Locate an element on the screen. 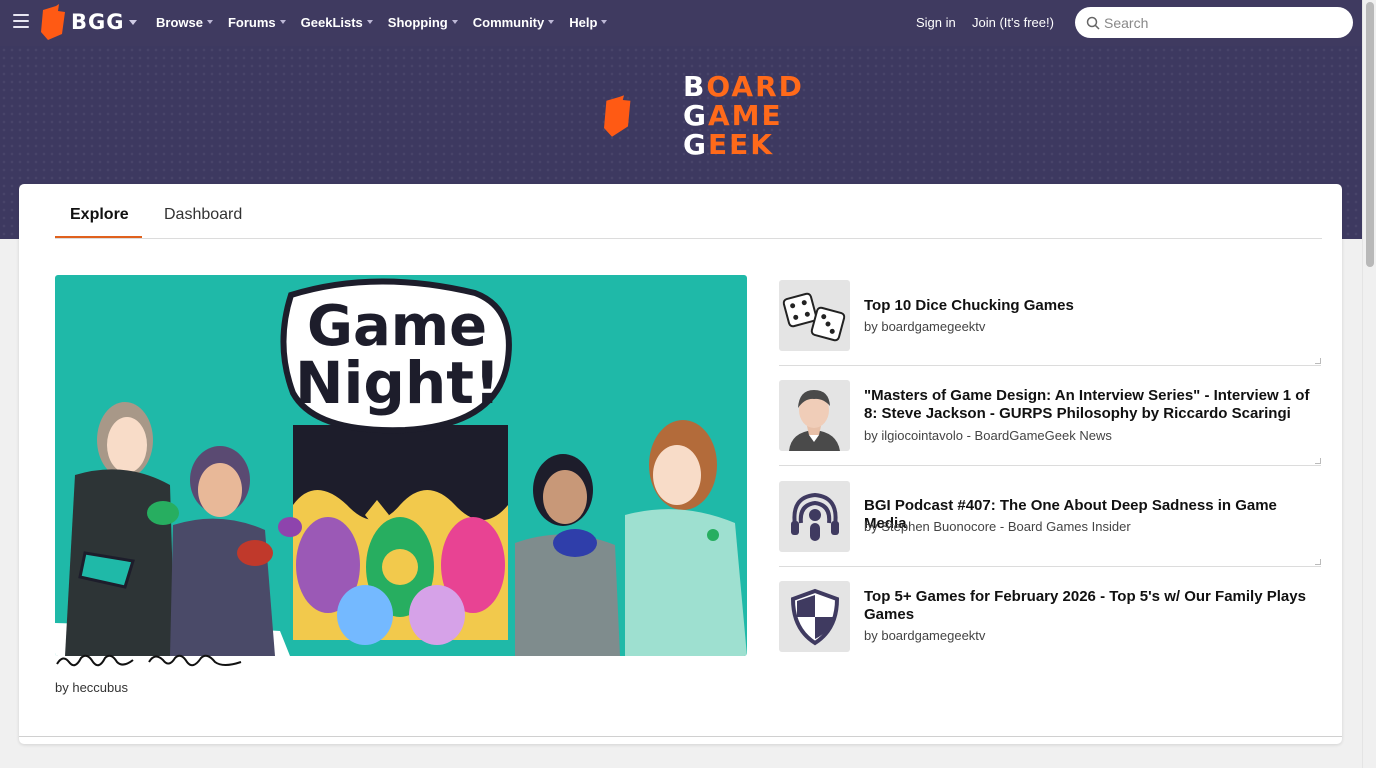  nav-community-label: Community is located at coordinates (508, 22).